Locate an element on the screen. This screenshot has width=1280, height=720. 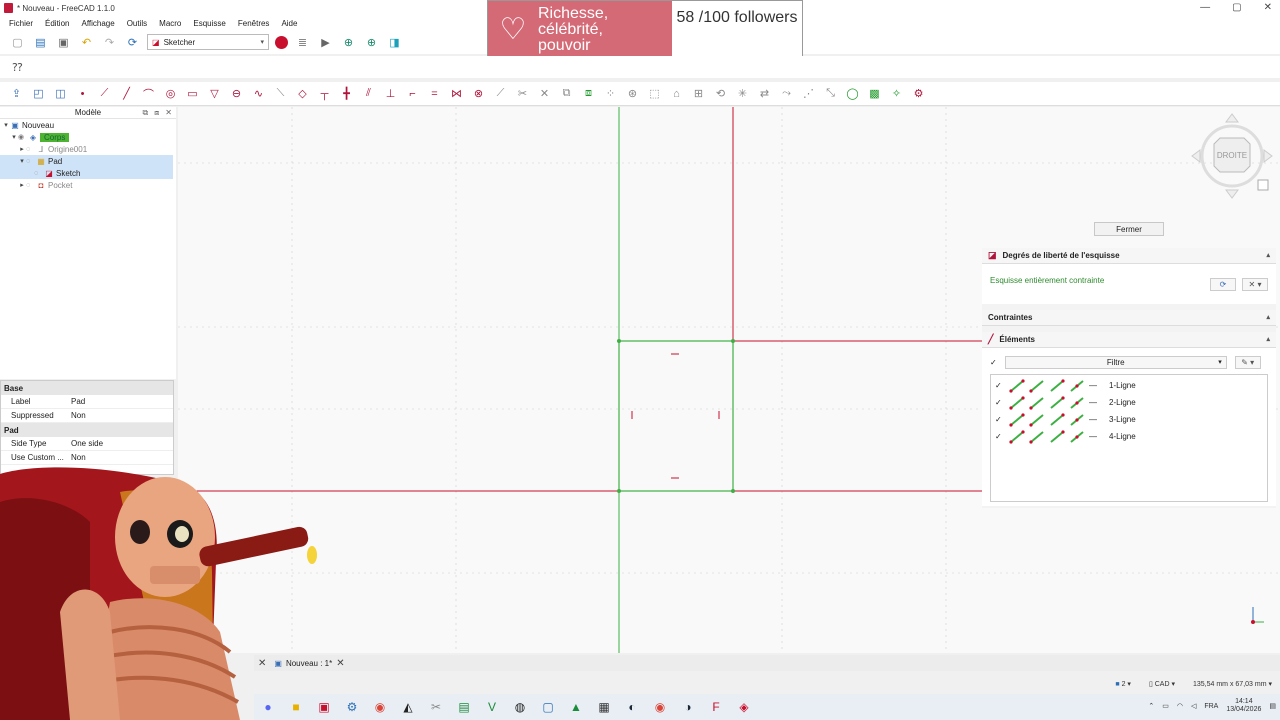
snap-toggle-icon: ✧ is located at coordinates (896, 93).